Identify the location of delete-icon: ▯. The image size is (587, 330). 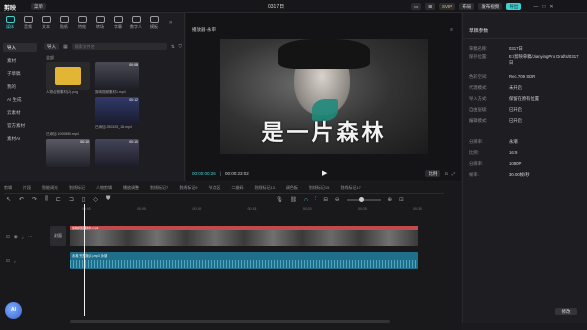
(83, 199).